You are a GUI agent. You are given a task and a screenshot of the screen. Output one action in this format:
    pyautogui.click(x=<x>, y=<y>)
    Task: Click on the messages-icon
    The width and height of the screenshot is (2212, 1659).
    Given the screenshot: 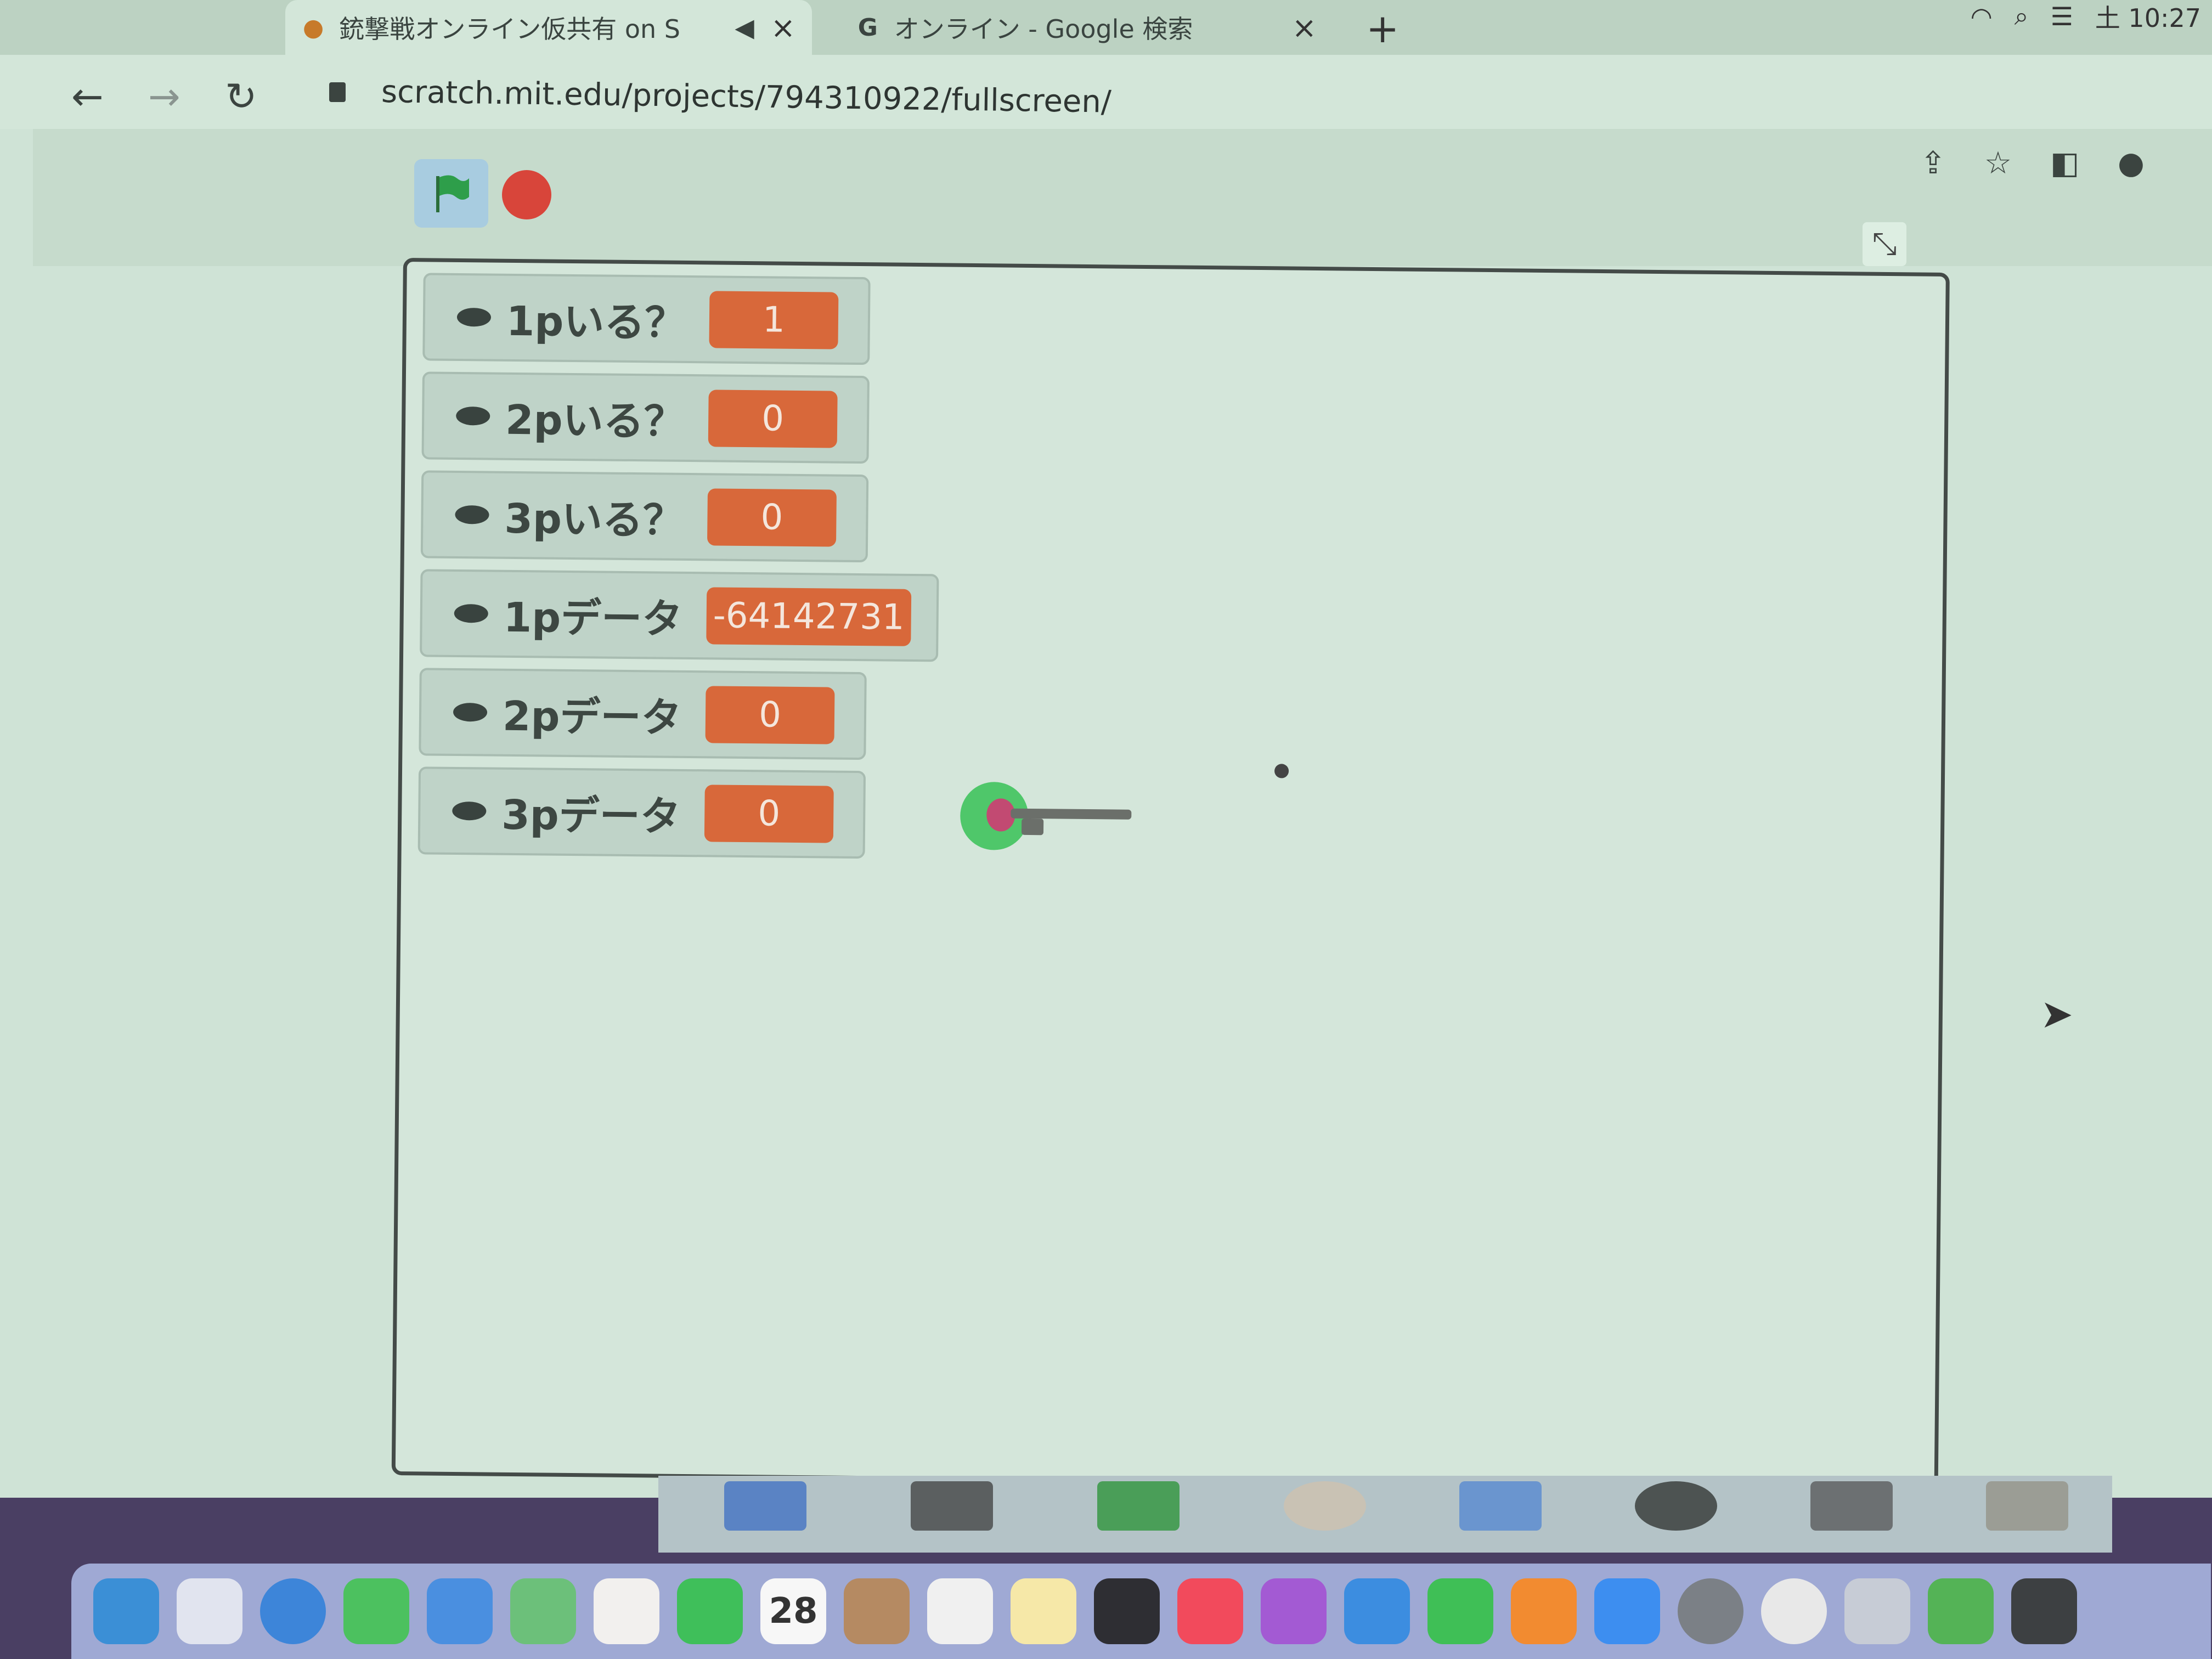 What is the action you would take?
    pyautogui.click(x=376, y=1611)
    